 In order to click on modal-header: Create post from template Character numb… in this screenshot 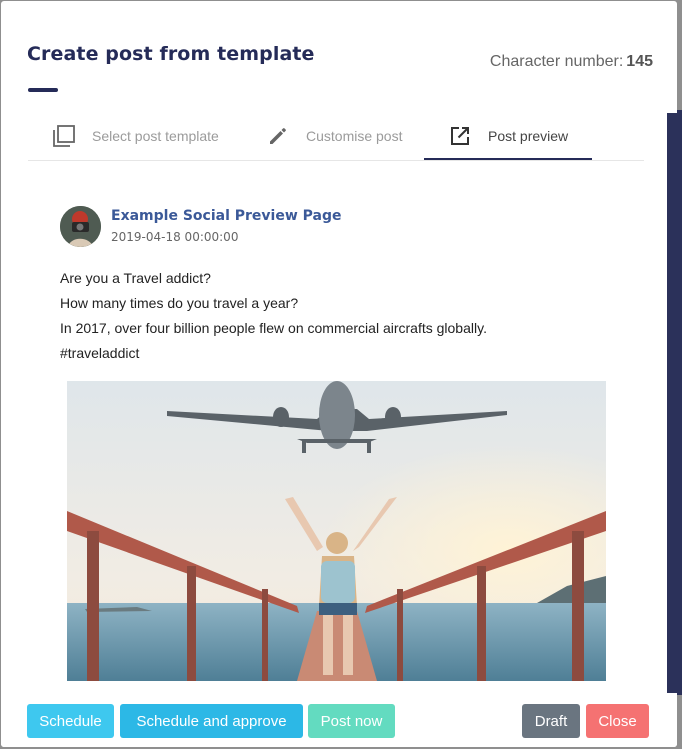, I will do `click(339, 56)`.